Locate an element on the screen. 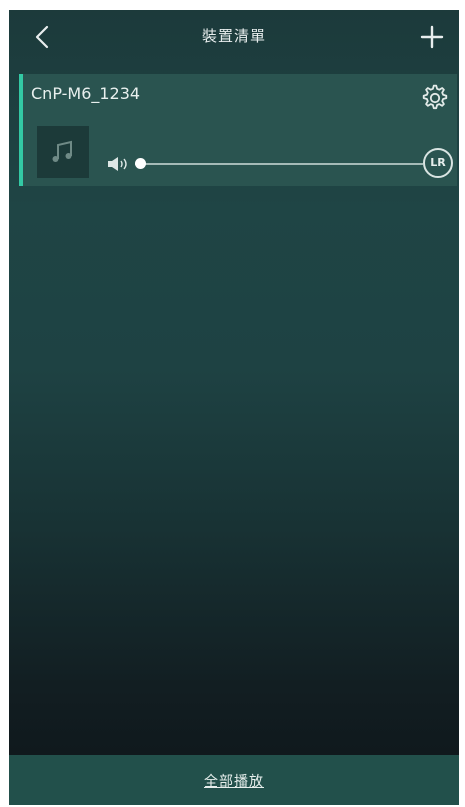 The height and width of the screenshot is (807, 465). volume-slider is located at coordinates (279, 164).